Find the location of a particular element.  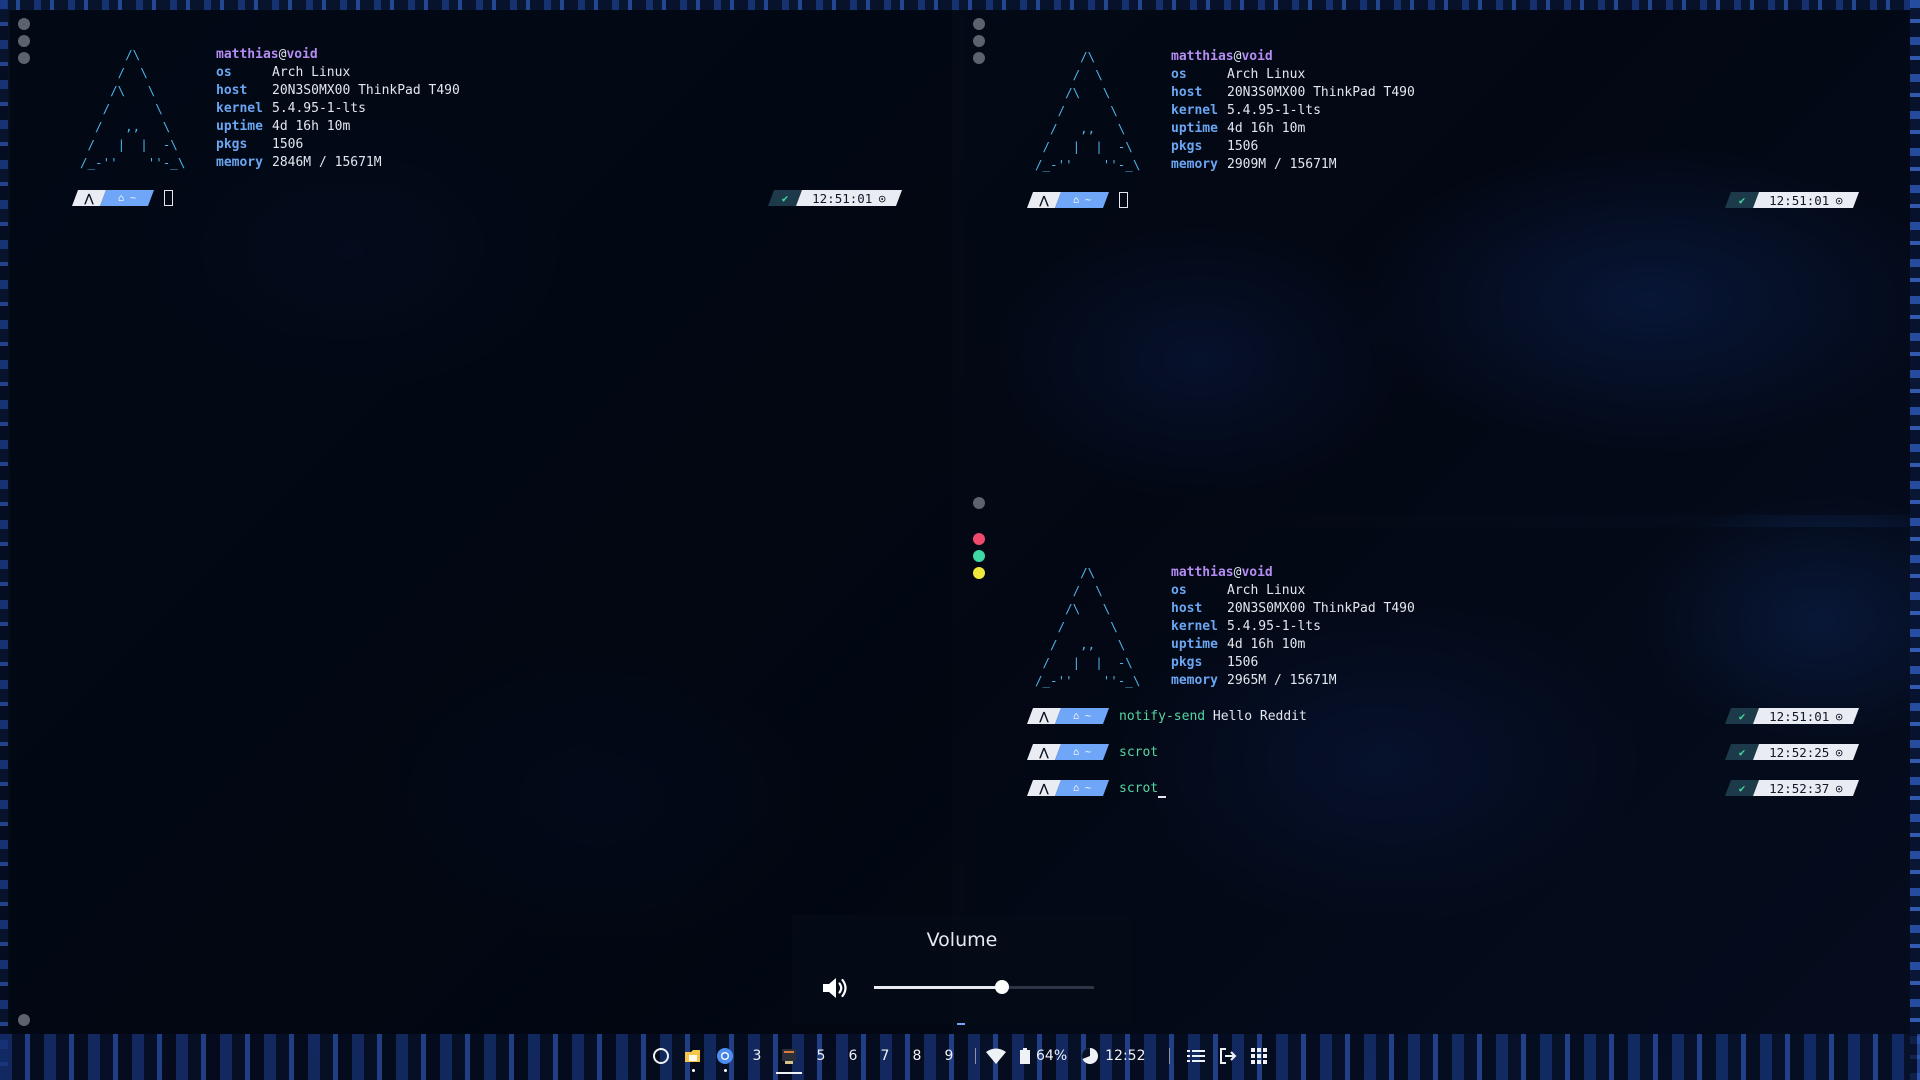

volume-title: Volume is located at coordinates (962, 940).